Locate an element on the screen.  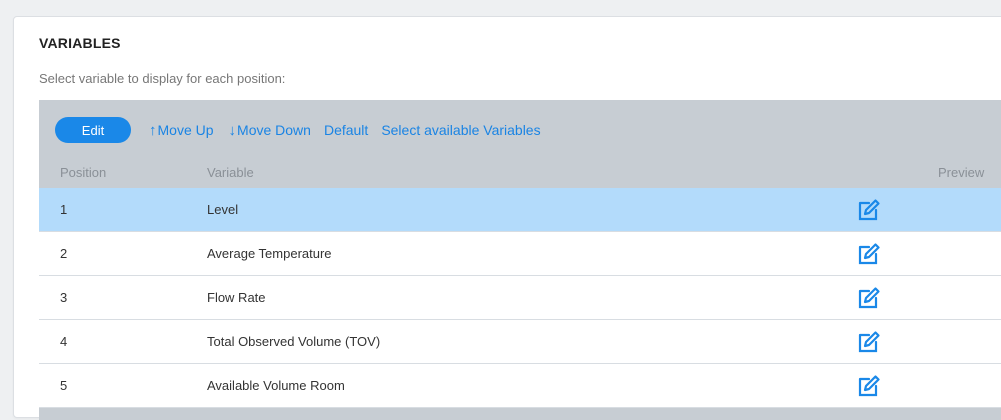
move-down-label: Move Down is located at coordinates (274, 130).